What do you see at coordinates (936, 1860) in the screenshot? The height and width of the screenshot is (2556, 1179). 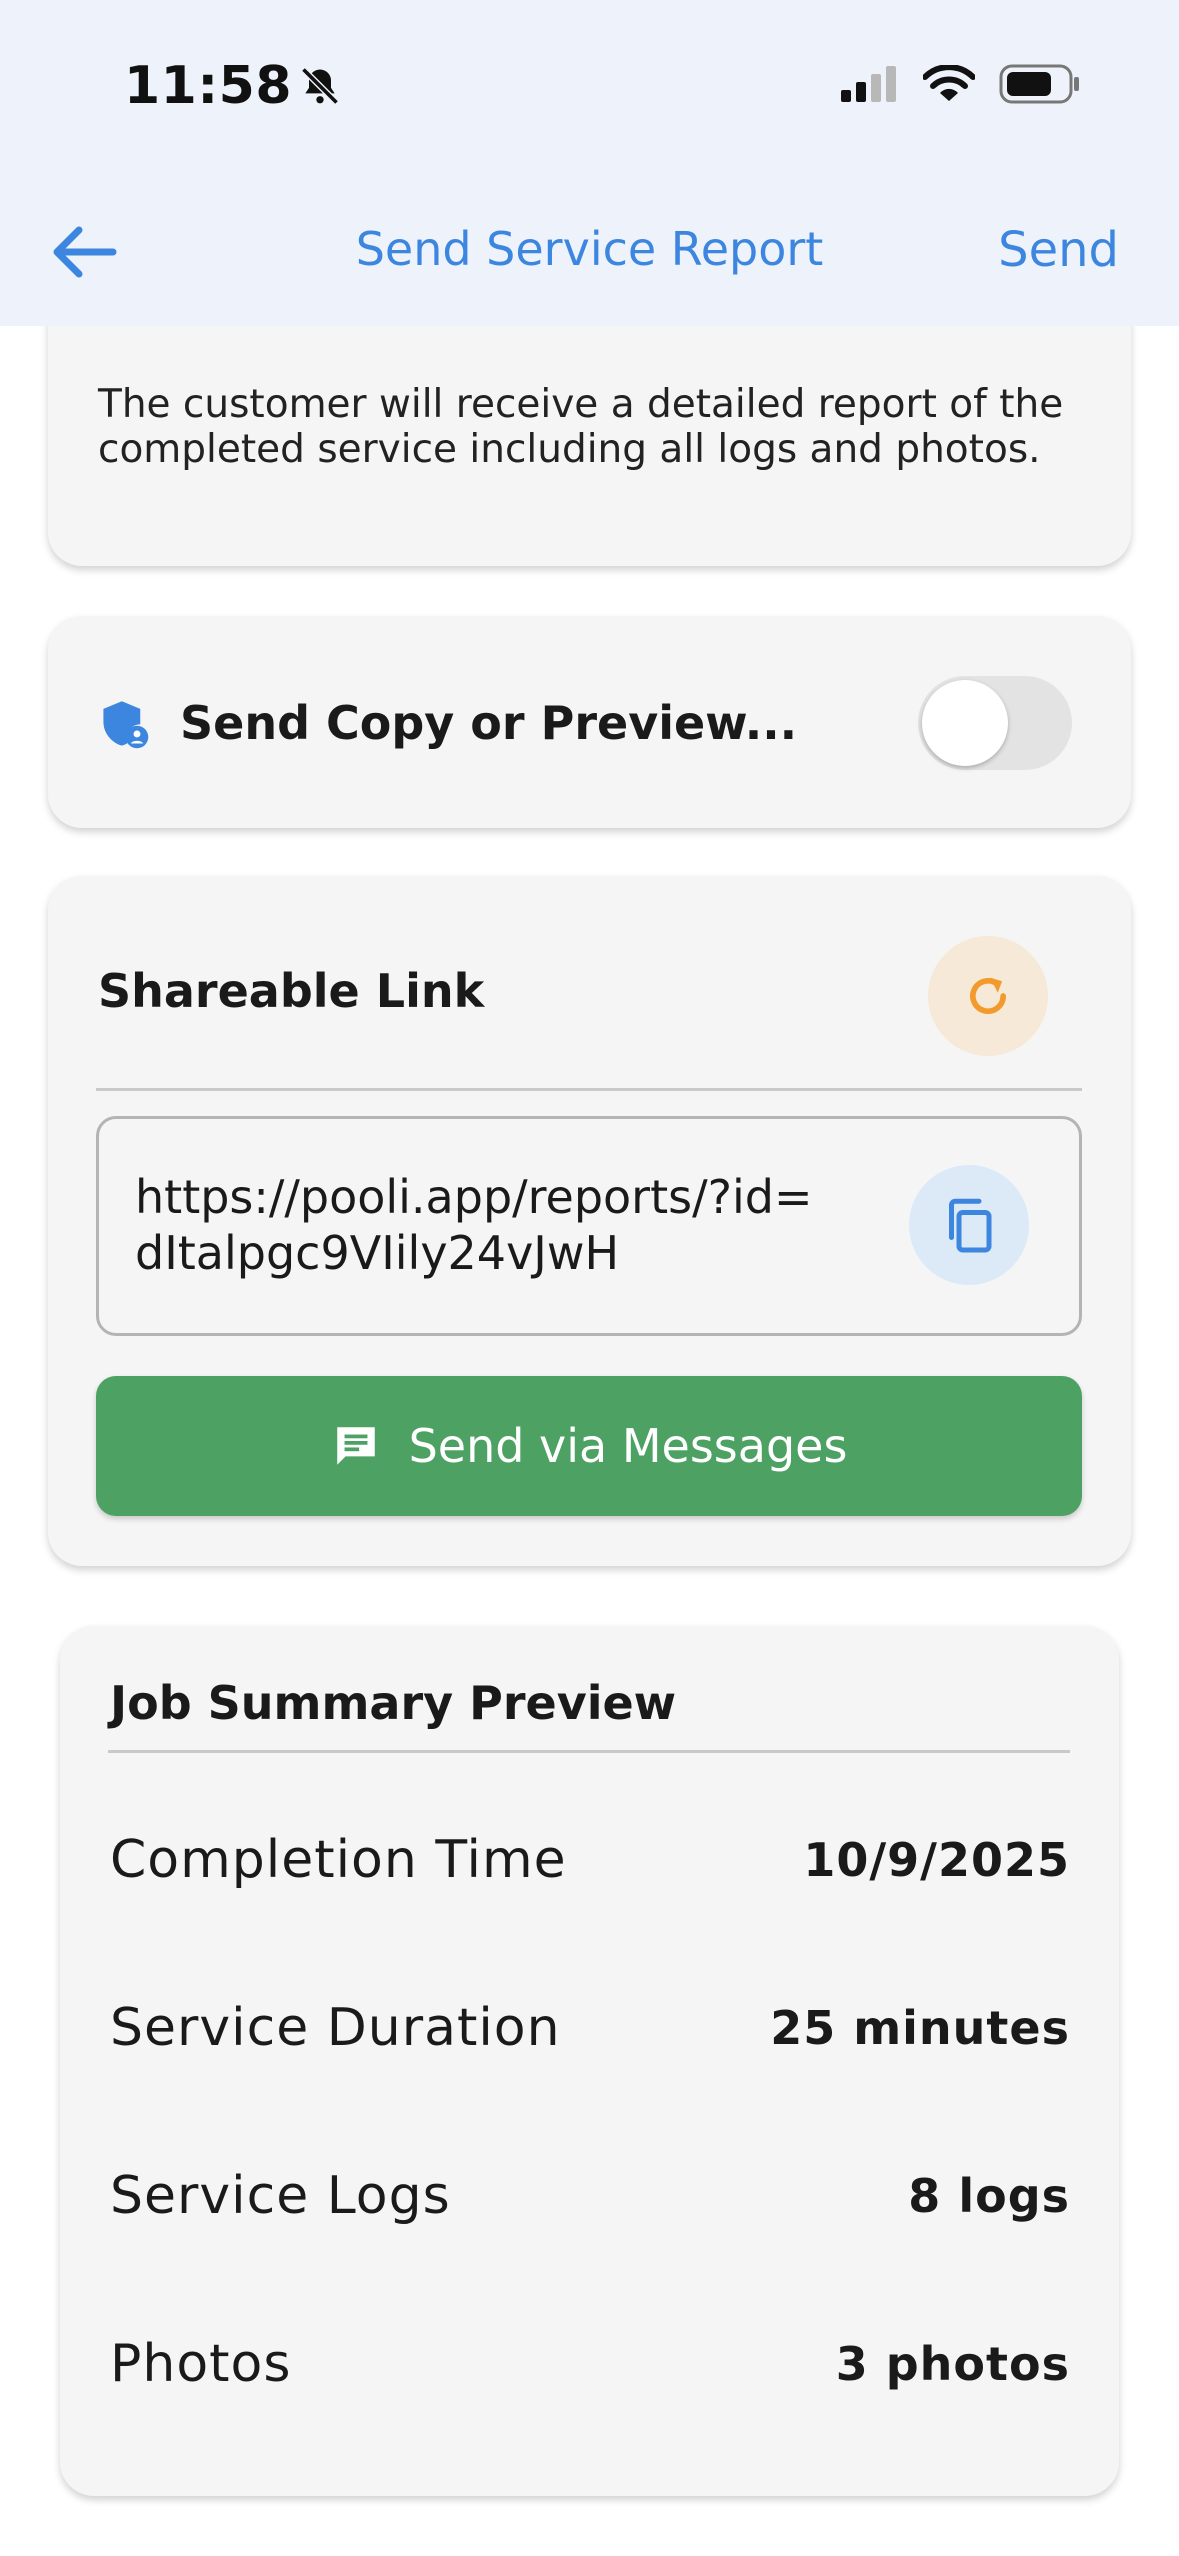 I see `row-value: 10/9/2025` at bounding box center [936, 1860].